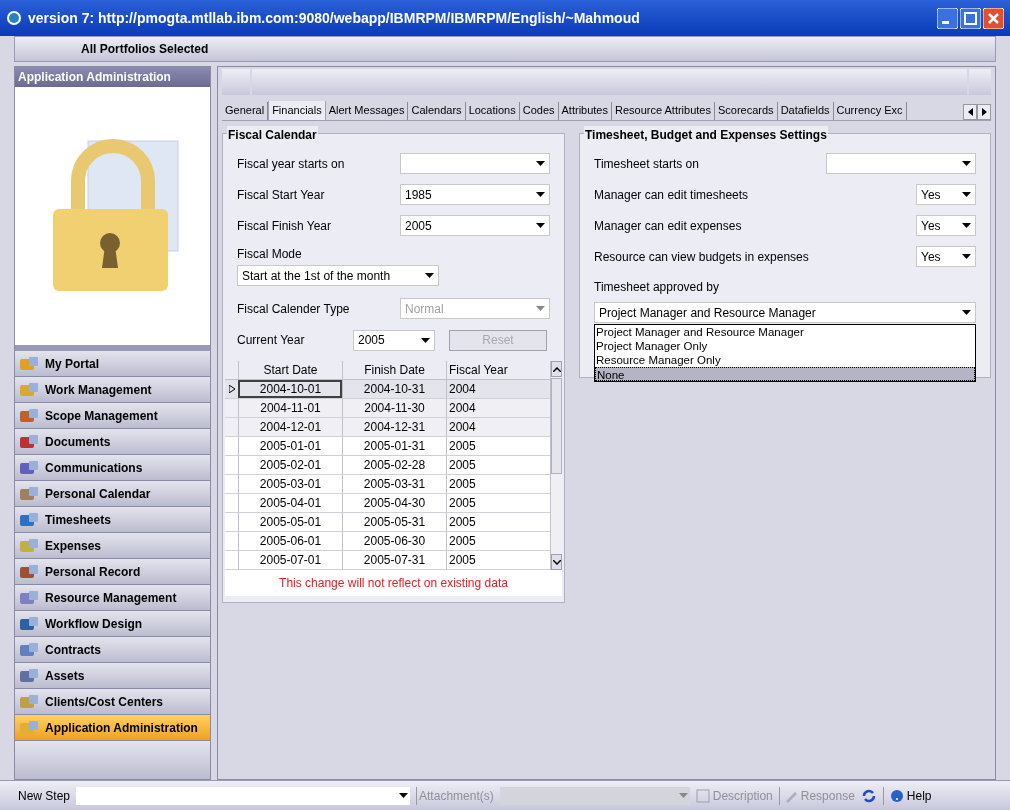  Describe the element at coordinates (290, 560) in the screenshot. I see `table-cell: 2005-07-01` at that location.